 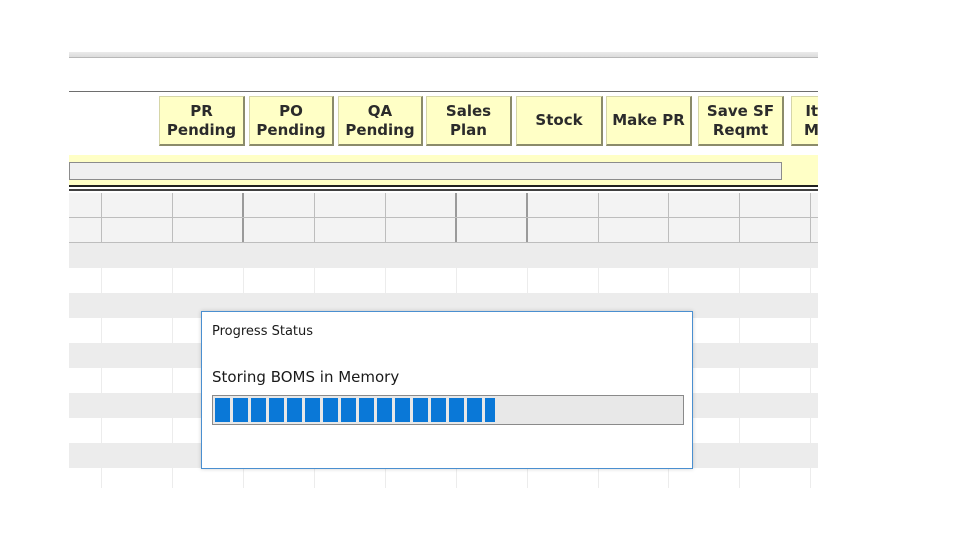 I want to click on filter-strip, so click(x=443, y=170).